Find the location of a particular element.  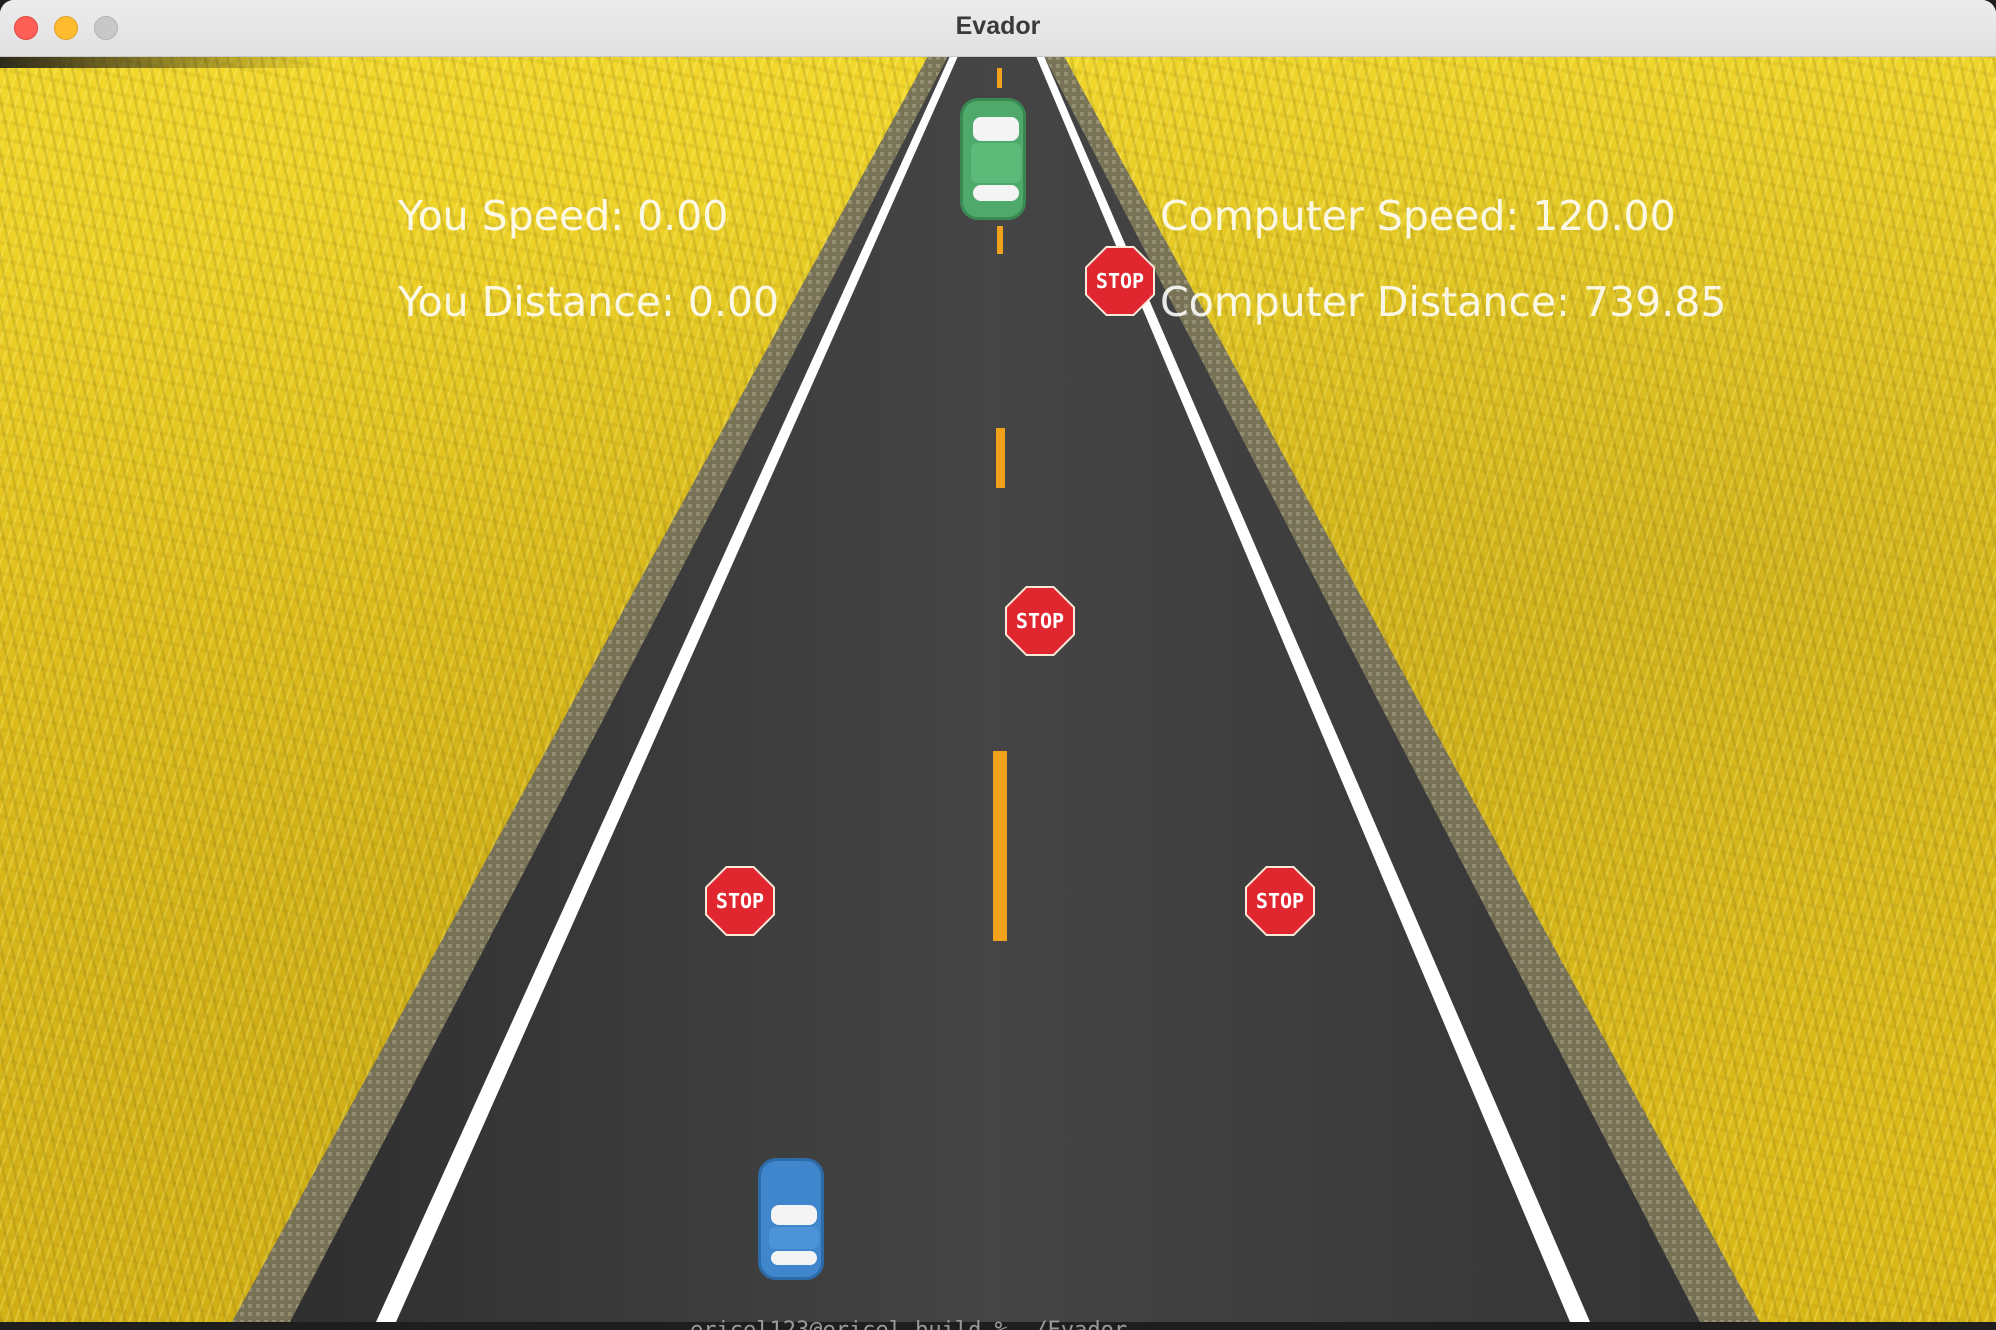

player-speed-readout: You Speed: 0.00 is located at coordinates (563, 216).